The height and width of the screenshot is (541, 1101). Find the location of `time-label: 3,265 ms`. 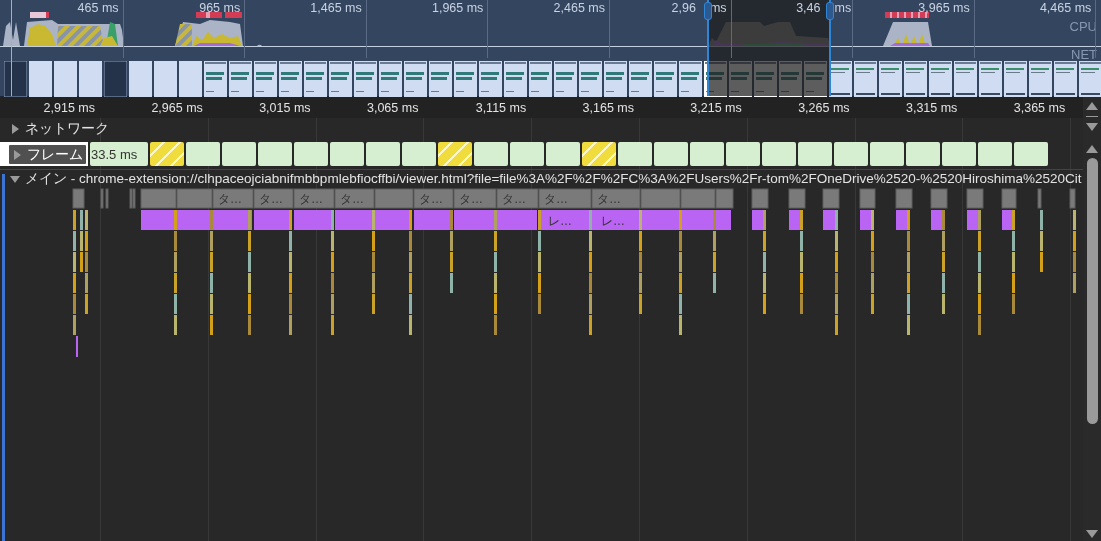

time-label: 3,265 ms is located at coordinates (824, 107).